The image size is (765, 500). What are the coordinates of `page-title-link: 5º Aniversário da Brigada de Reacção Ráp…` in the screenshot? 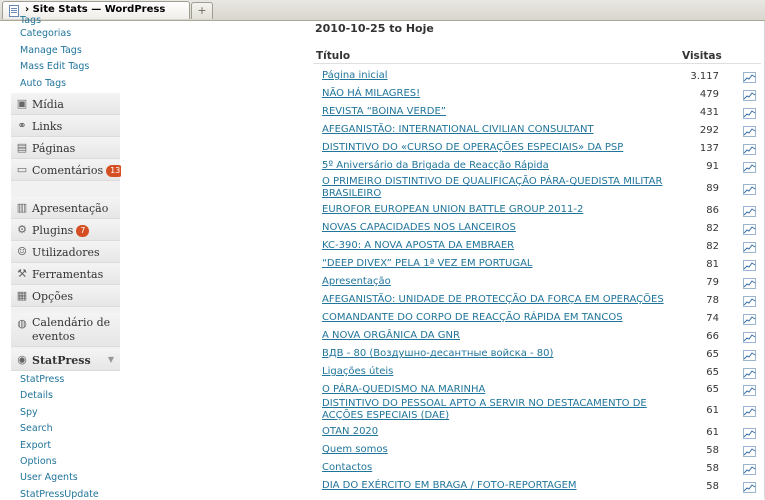 It's located at (497, 166).